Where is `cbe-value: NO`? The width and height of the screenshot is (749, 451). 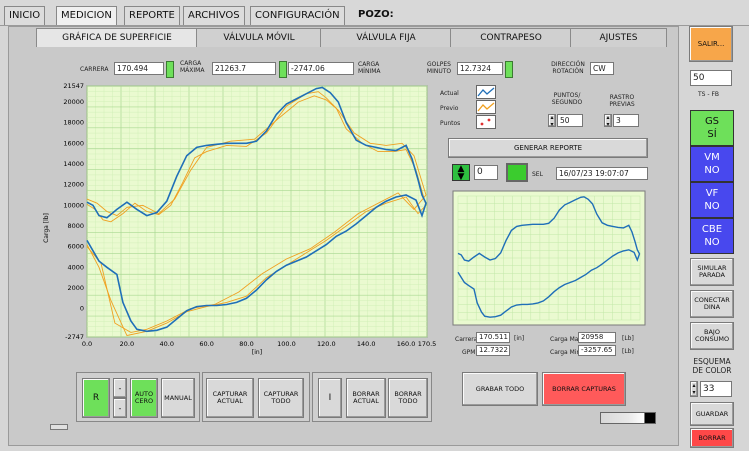
cbe-value: NO is located at coordinates (712, 242).